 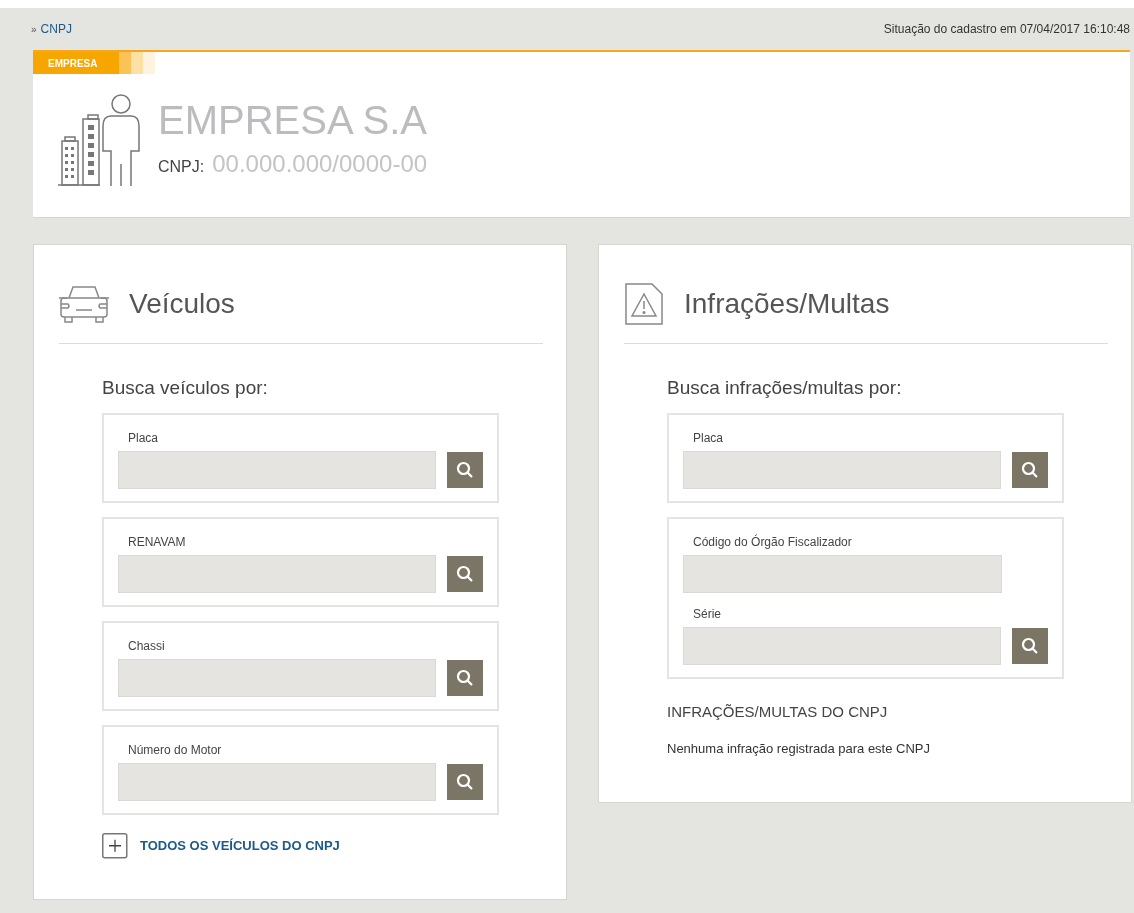 I want to click on company-name: EMPRESA S.A, so click(x=293, y=120).